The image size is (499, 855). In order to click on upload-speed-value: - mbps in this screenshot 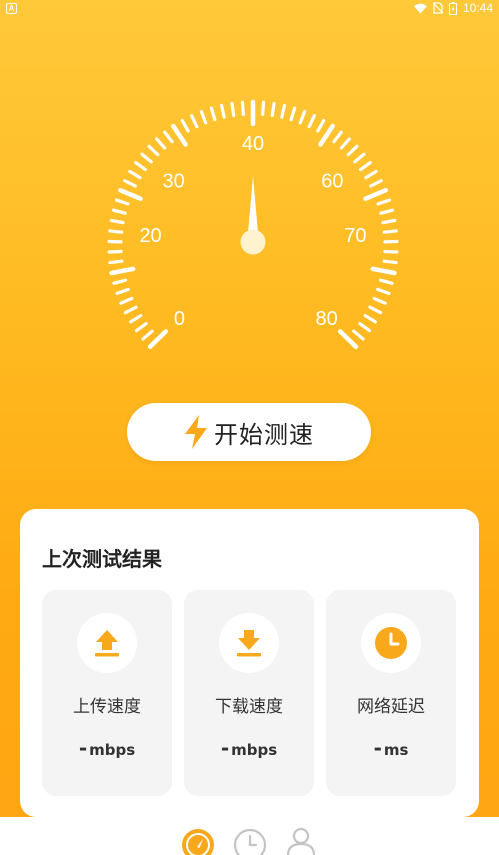, I will do `click(107, 748)`.